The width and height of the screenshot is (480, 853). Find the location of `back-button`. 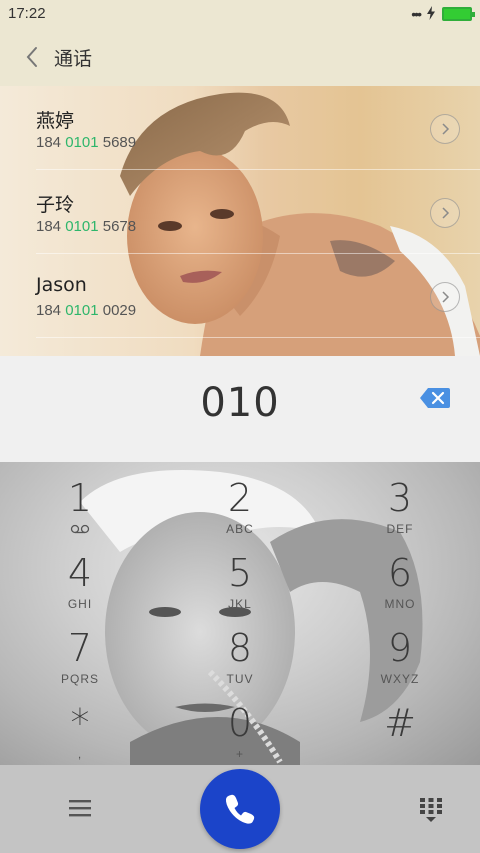

back-button is located at coordinates (32, 57).